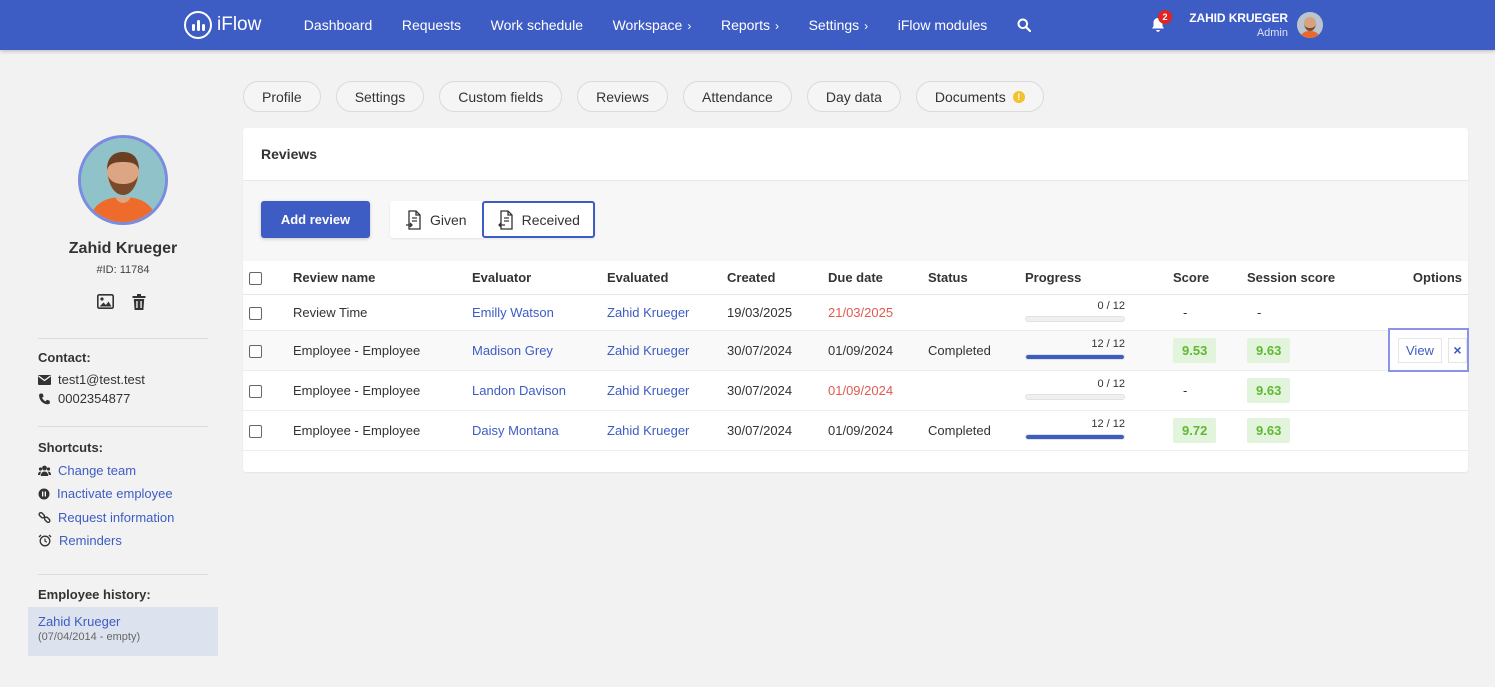  What do you see at coordinates (105, 301) in the screenshot?
I see `image-icon` at bounding box center [105, 301].